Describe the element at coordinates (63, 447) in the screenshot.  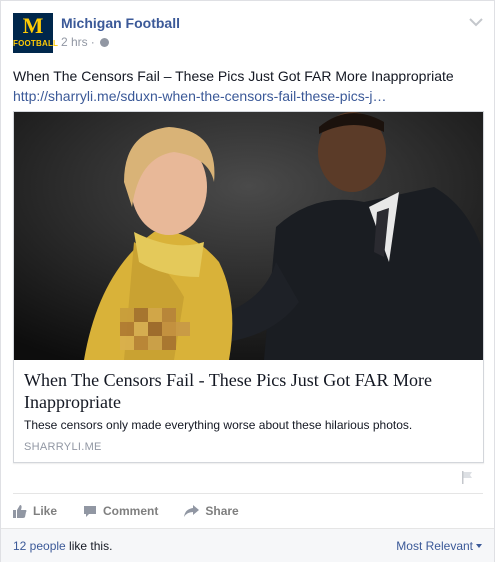
I see `card-domain: SHARRYLI.ME` at that location.